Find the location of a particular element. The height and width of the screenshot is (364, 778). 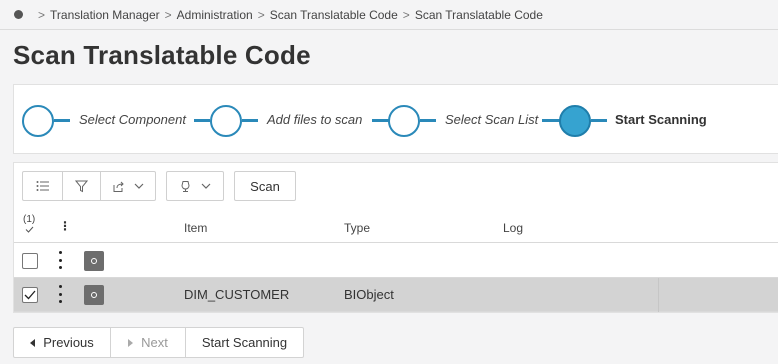

filter-icon is located at coordinates (81, 186).